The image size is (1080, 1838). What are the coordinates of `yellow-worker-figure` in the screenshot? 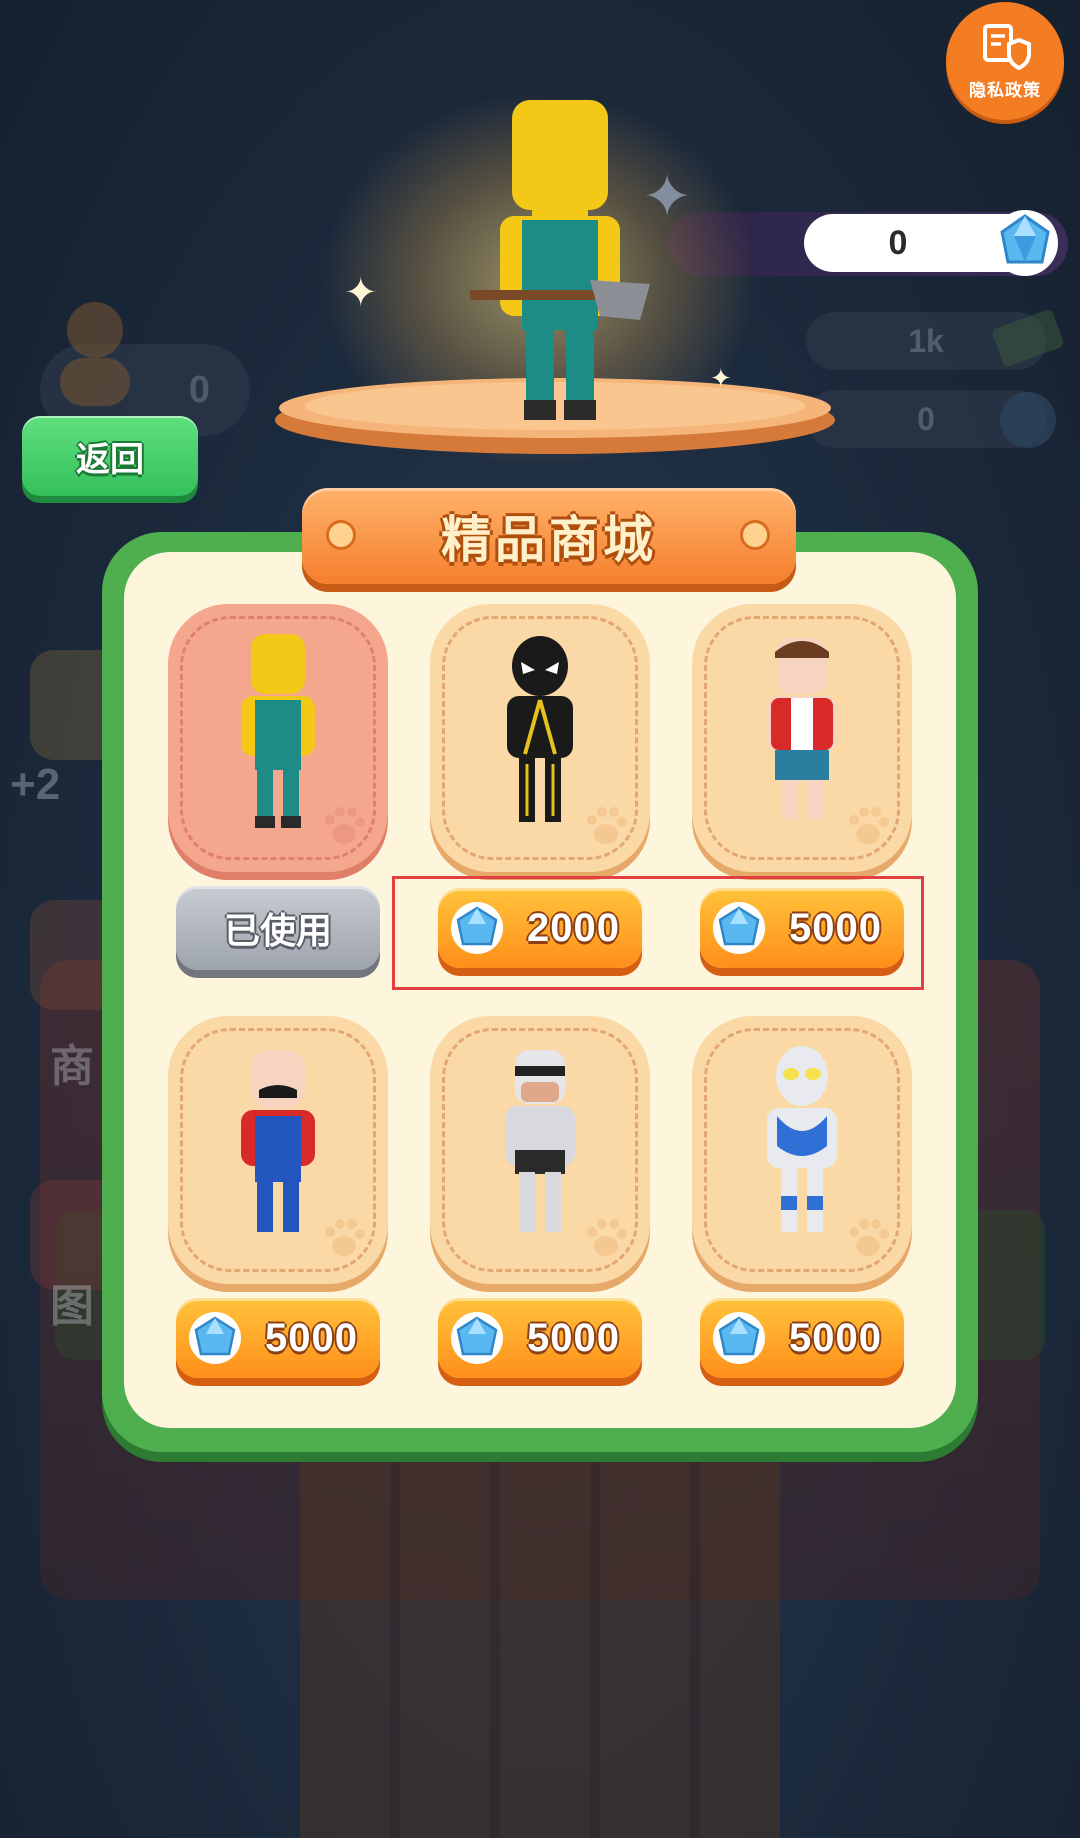 It's located at (278, 731).